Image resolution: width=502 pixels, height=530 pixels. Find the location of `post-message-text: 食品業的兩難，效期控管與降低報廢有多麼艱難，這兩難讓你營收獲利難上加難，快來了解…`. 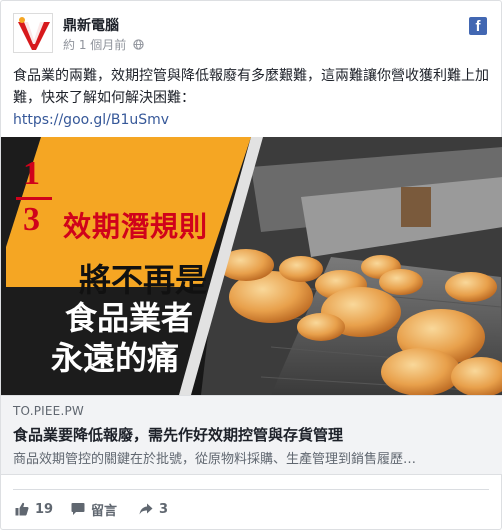

post-message-text: 食品業的兩難，效期控管與降低報廢有多麼艱難，這兩難讓你營收獲利難上加難，快來了解… is located at coordinates (251, 87).